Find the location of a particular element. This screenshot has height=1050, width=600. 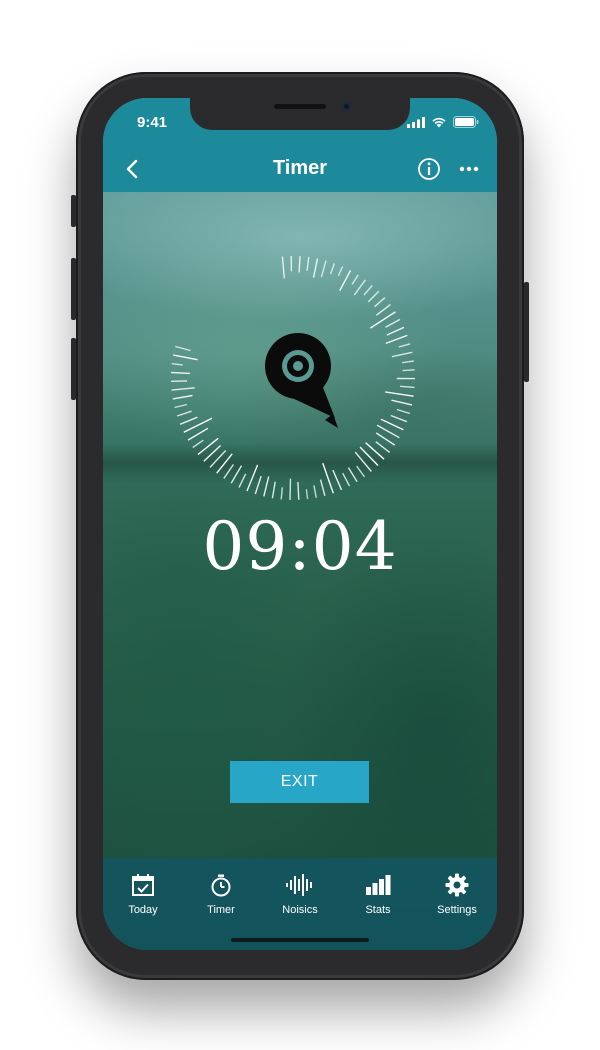

earpiece-speaker is located at coordinates (300, 106).